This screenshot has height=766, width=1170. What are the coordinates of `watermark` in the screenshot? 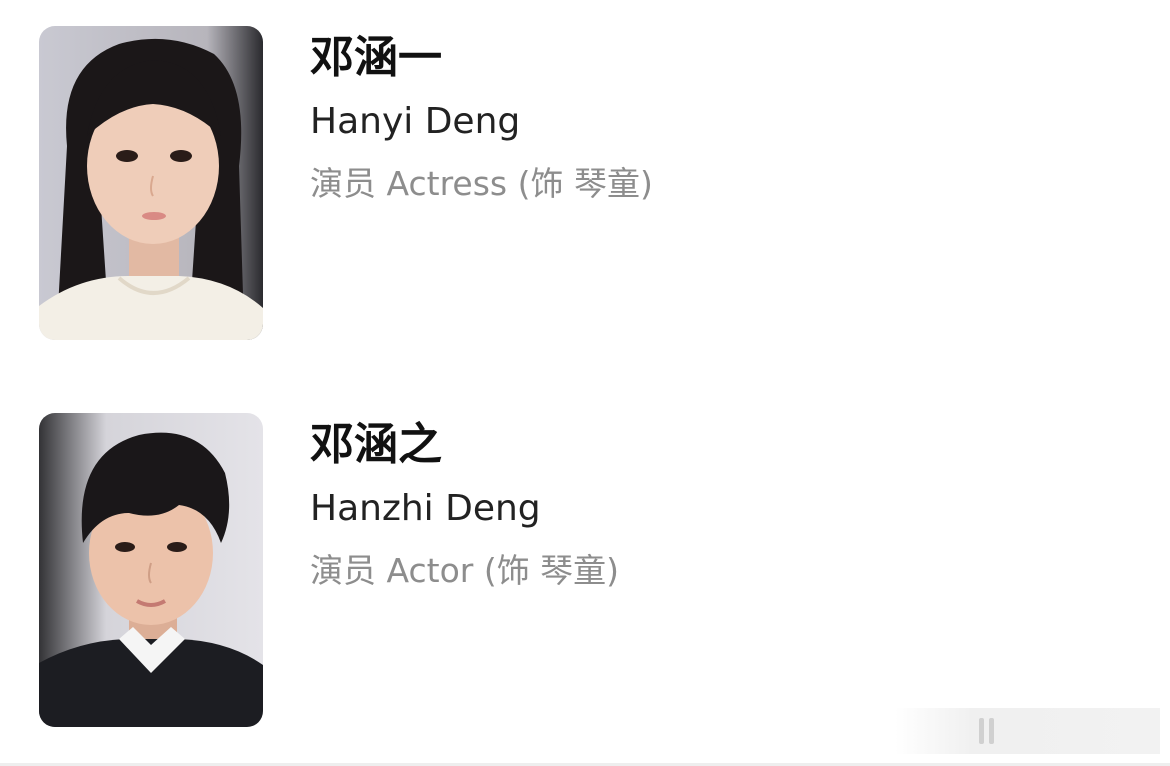 It's located at (1027, 731).